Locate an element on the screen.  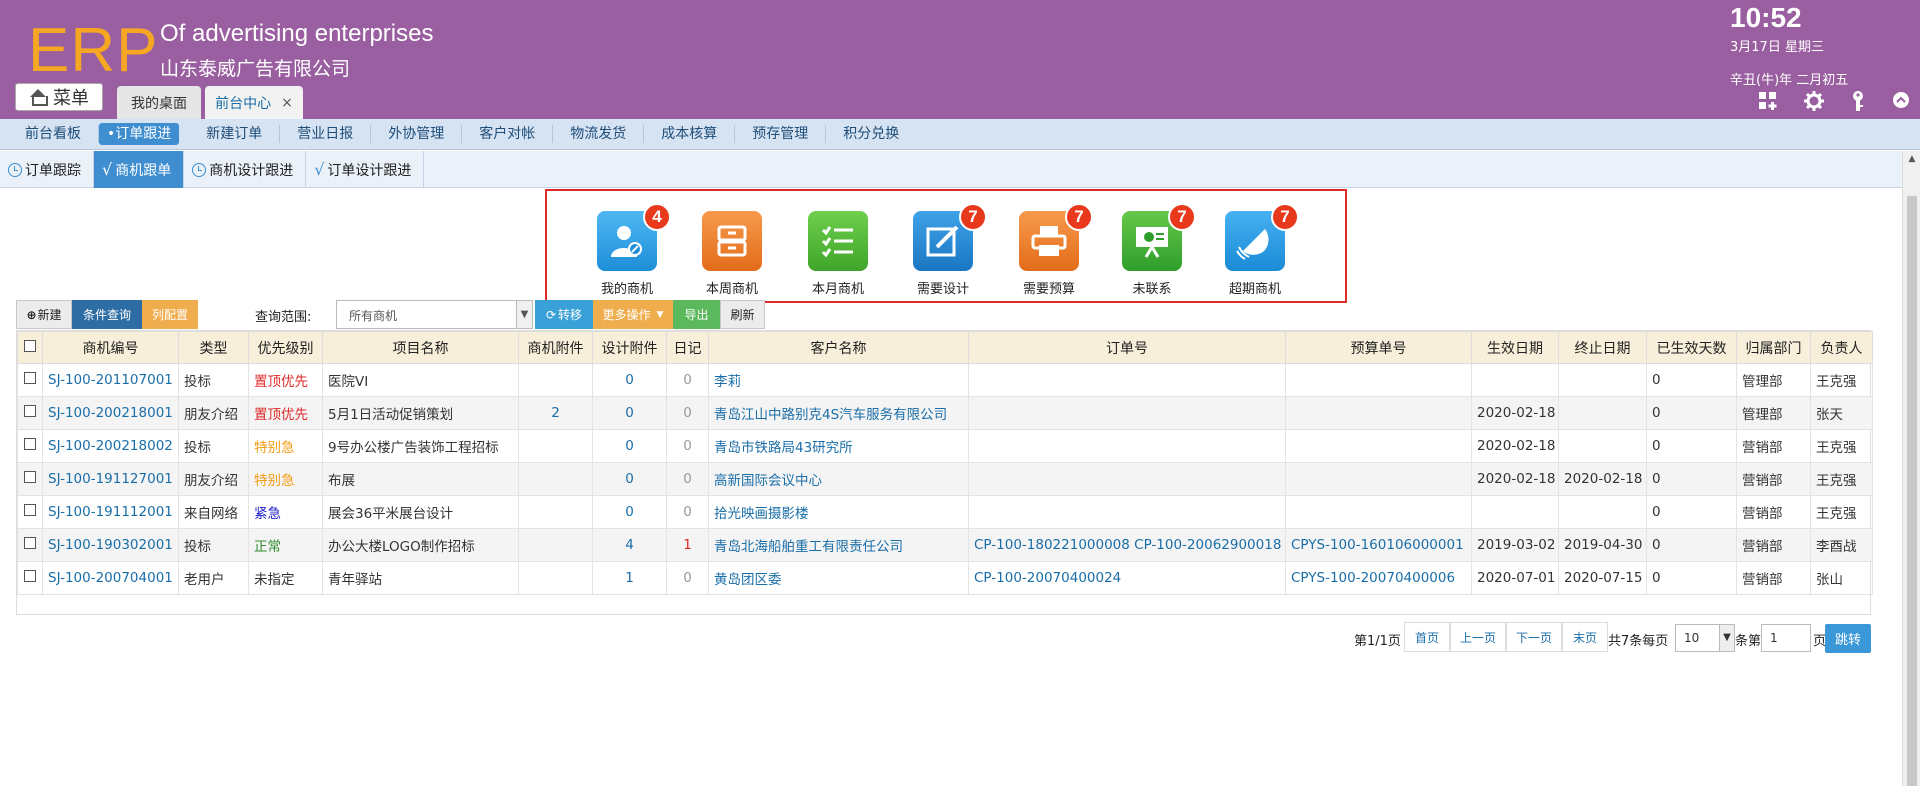
quick-this-month: 本月商机 is located at coordinates (838, 254).